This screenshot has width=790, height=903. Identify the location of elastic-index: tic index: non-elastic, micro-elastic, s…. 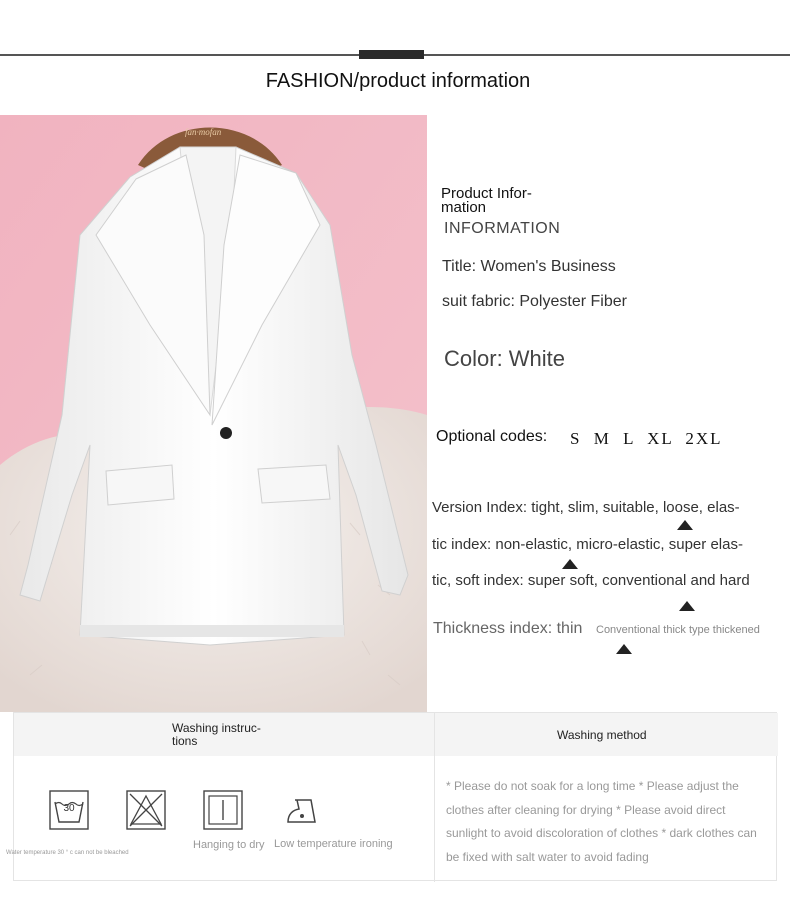
(587, 544).